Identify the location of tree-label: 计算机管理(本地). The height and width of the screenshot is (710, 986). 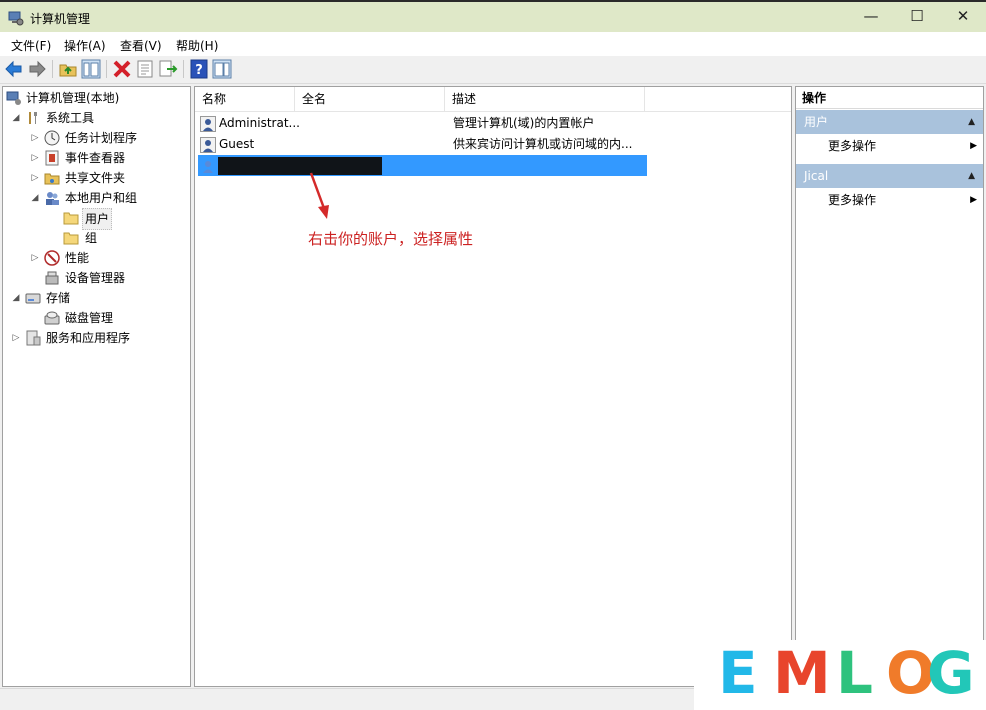
(73, 98).